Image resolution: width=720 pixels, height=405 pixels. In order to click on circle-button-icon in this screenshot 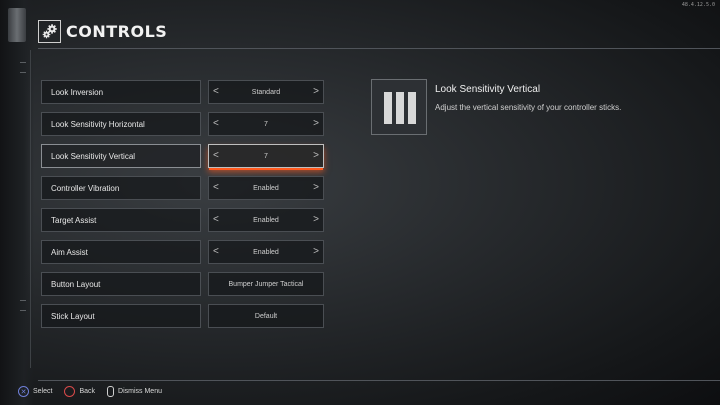, I will do `click(70, 391)`.